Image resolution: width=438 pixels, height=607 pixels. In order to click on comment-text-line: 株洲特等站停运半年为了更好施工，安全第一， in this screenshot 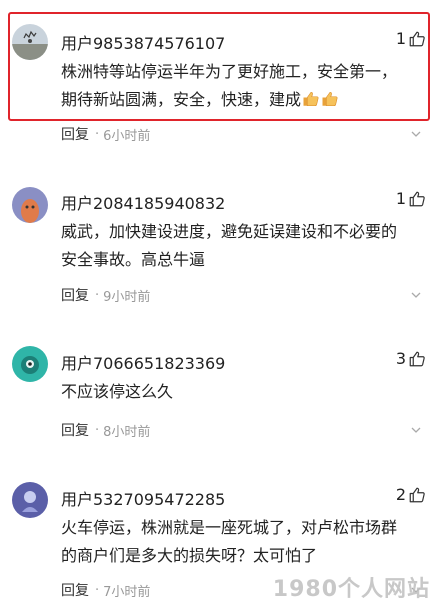, I will do `click(229, 71)`.